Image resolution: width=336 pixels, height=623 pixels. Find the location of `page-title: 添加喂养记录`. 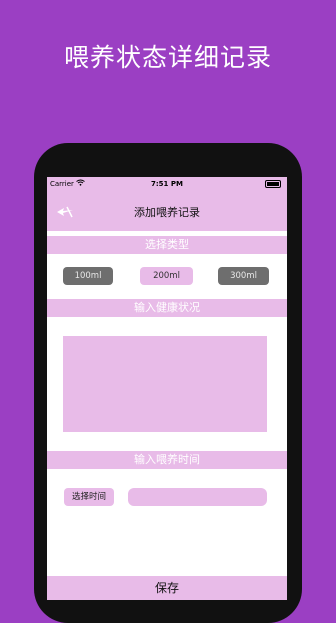

page-title: 添加喂养记录 is located at coordinates (167, 212).